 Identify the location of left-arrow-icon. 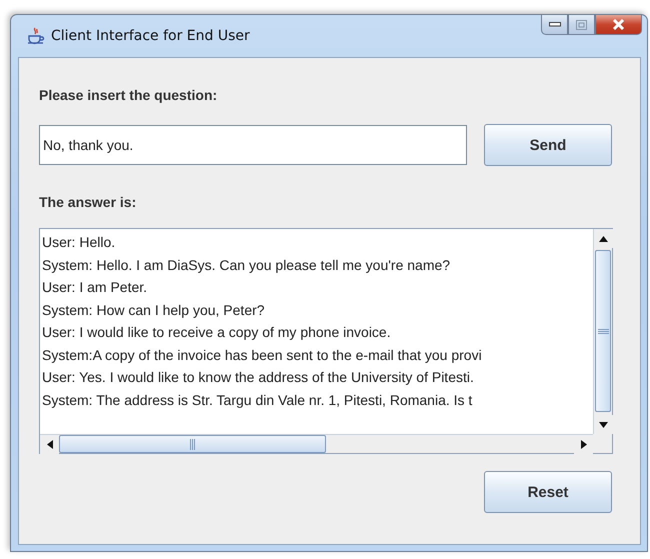
(50, 444).